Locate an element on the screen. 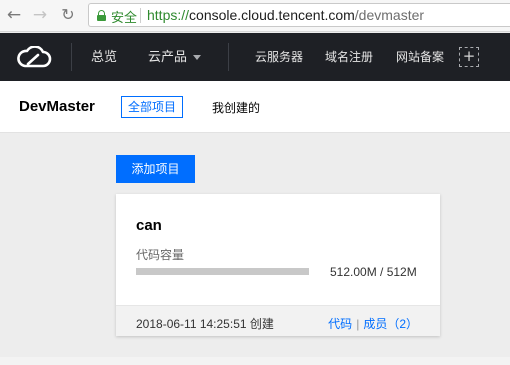  address-divider is located at coordinates (140, 15).